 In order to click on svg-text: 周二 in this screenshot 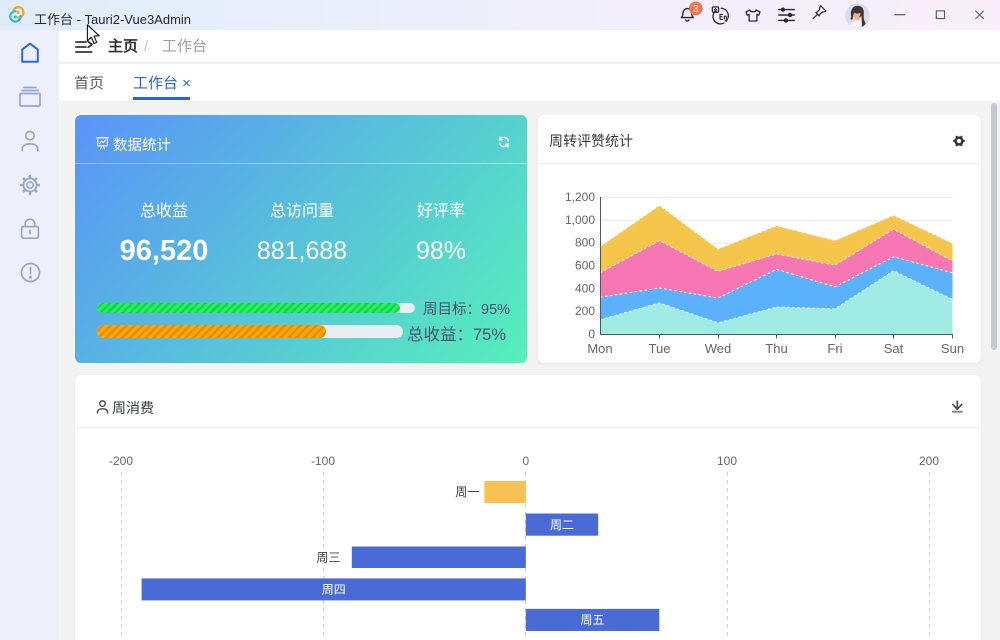, I will do `click(562, 525)`.